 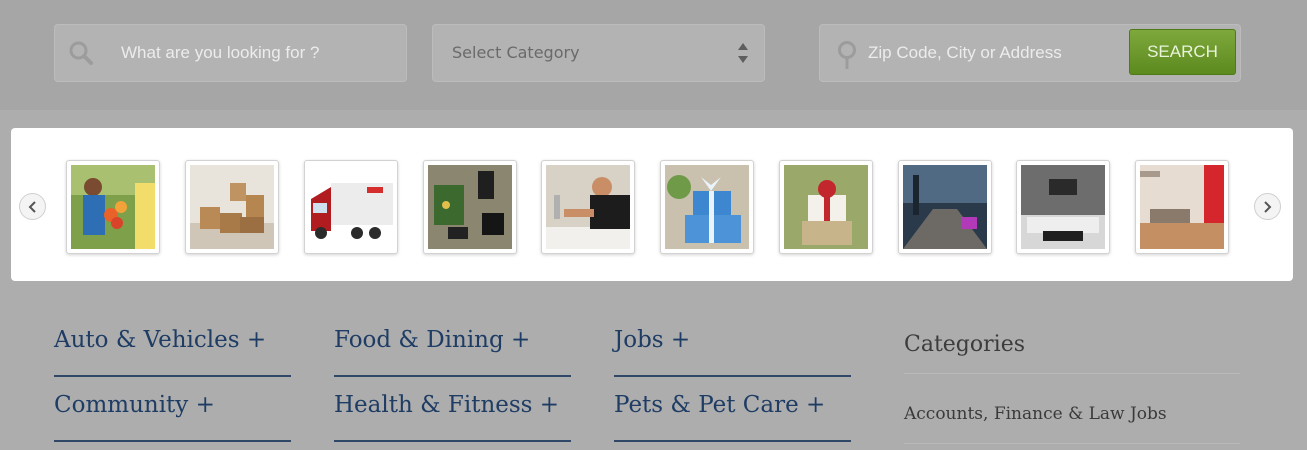 What do you see at coordinates (732, 349) in the screenshot?
I see `category-link-jobs: Jobs +` at bounding box center [732, 349].